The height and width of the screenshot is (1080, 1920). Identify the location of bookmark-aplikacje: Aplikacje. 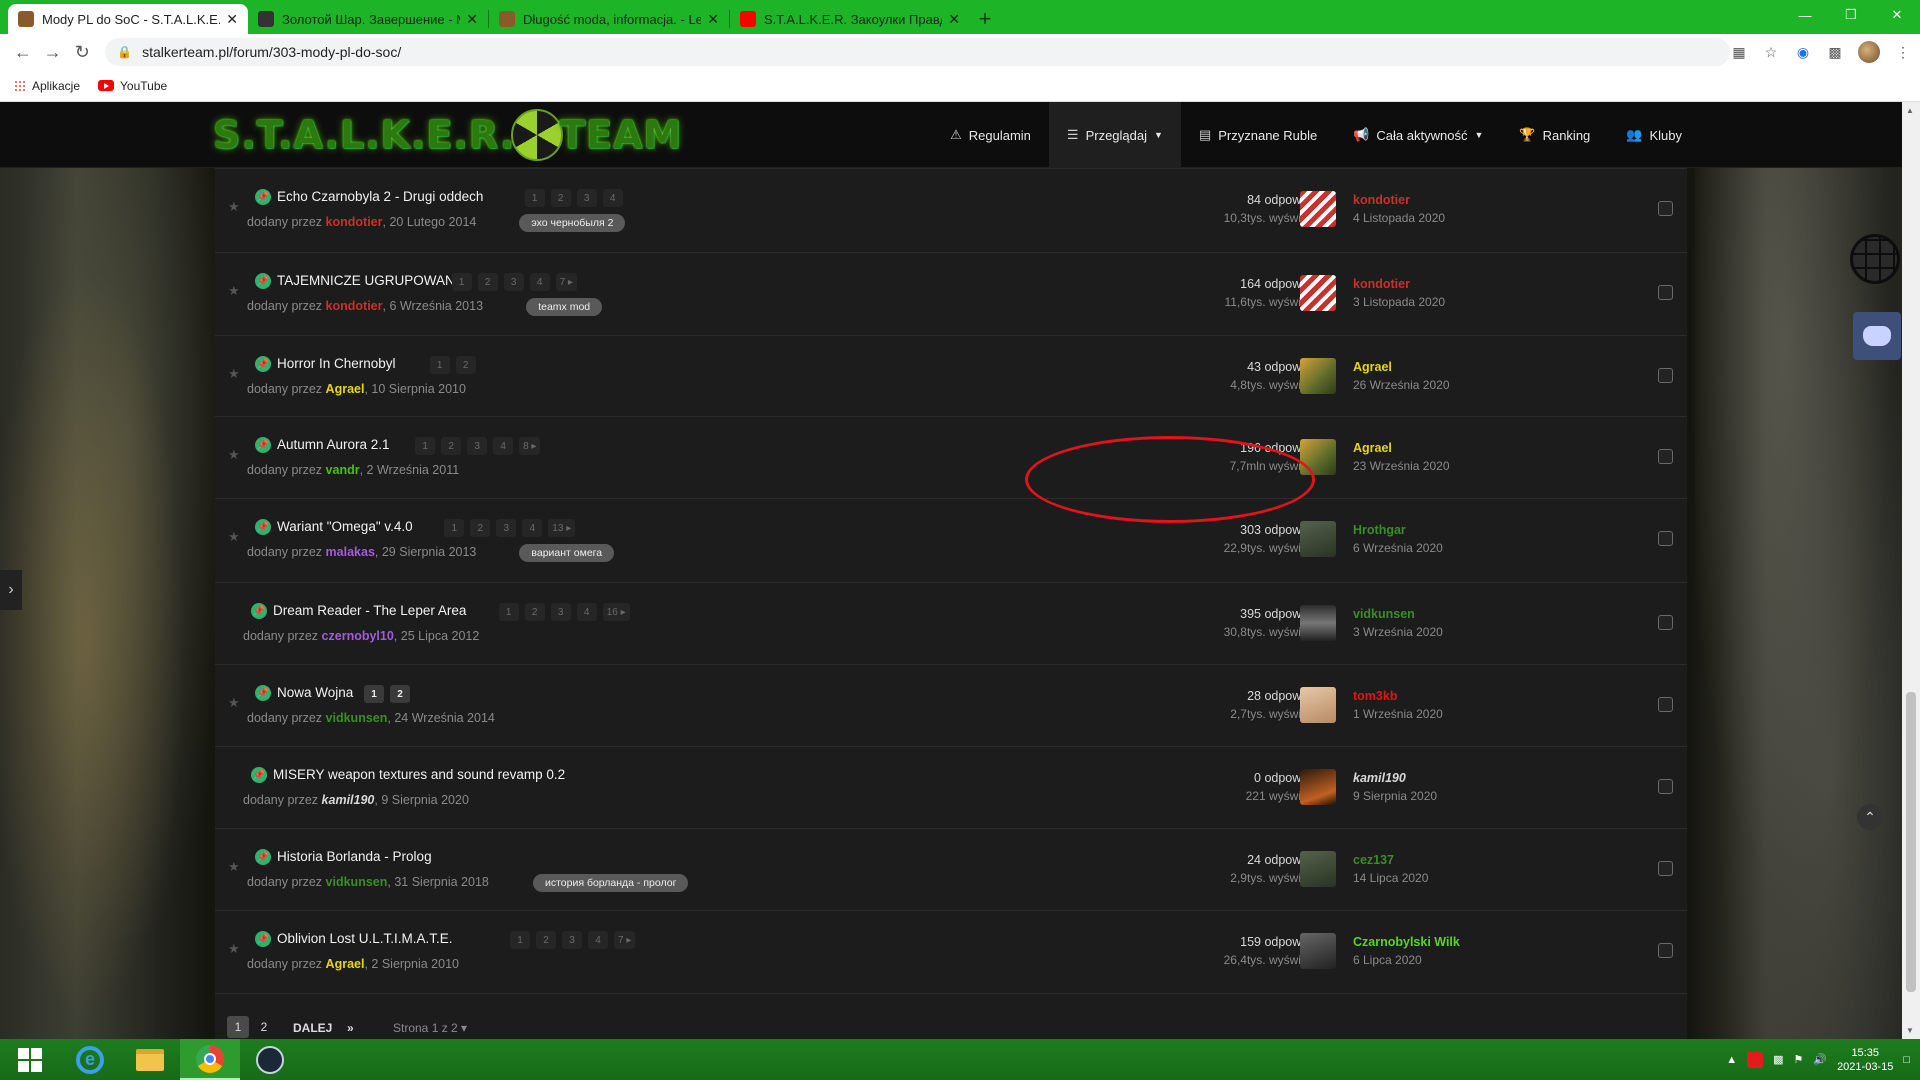
(47, 86).